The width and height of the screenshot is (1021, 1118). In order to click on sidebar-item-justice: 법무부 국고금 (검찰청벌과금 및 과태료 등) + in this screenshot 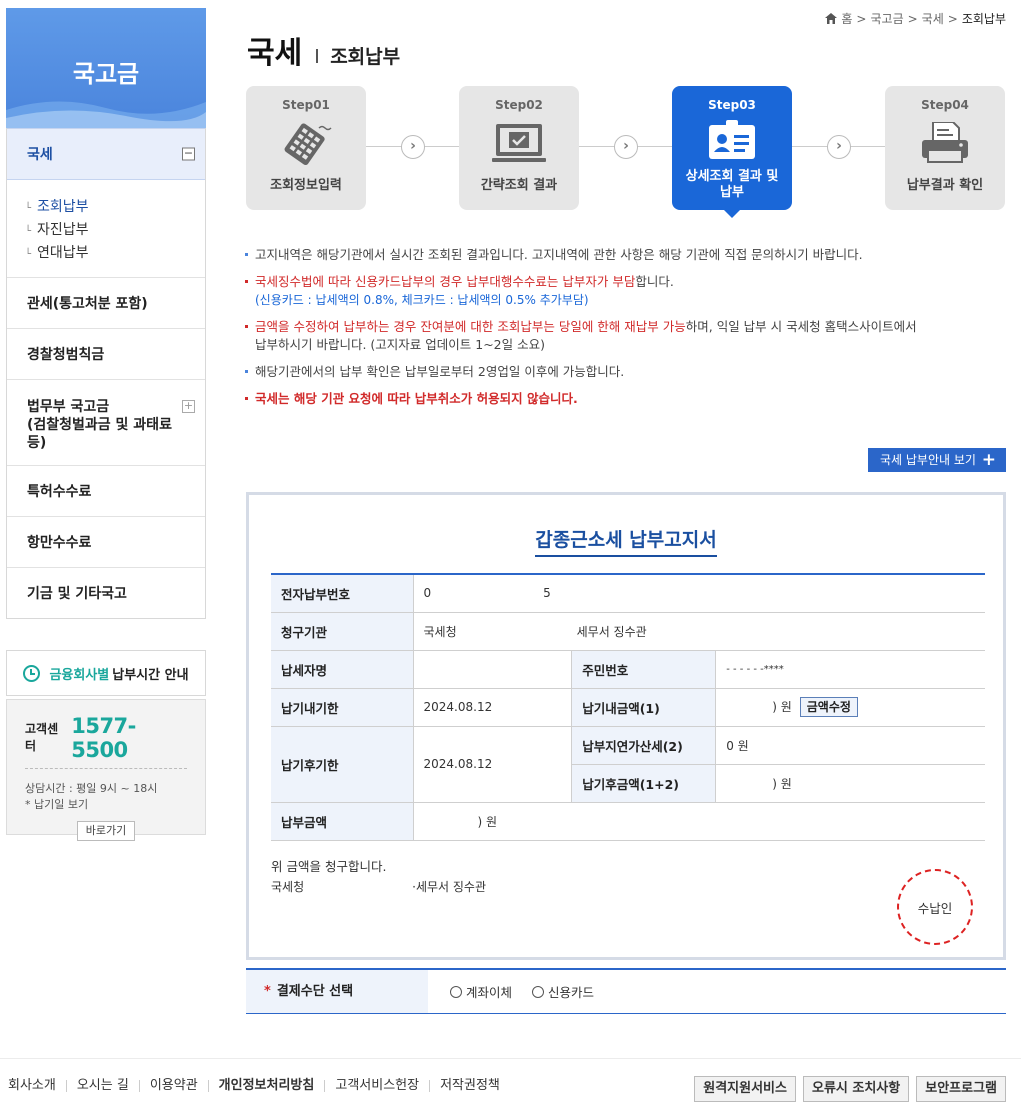, I will do `click(106, 422)`.